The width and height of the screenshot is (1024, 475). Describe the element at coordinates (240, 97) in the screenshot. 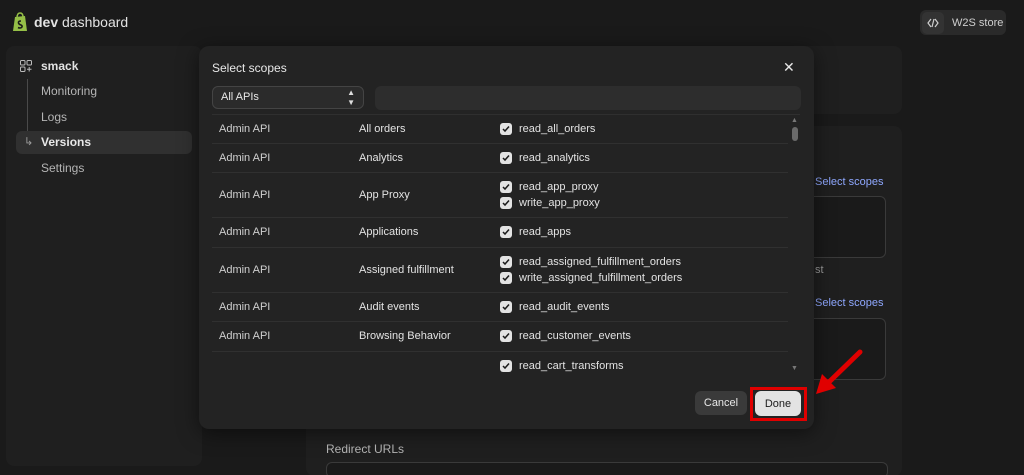

I see `api-filter-value: All APIs` at that location.